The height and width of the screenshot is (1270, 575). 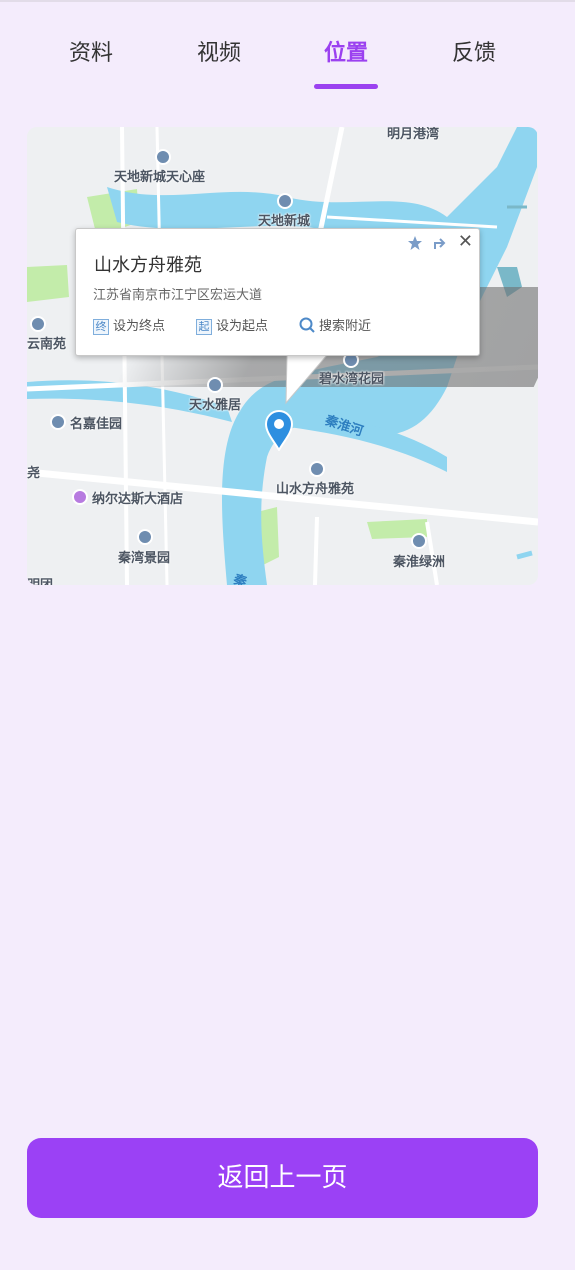 What do you see at coordinates (34, 473) in the screenshot?
I see `poi-label: 尧` at bounding box center [34, 473].